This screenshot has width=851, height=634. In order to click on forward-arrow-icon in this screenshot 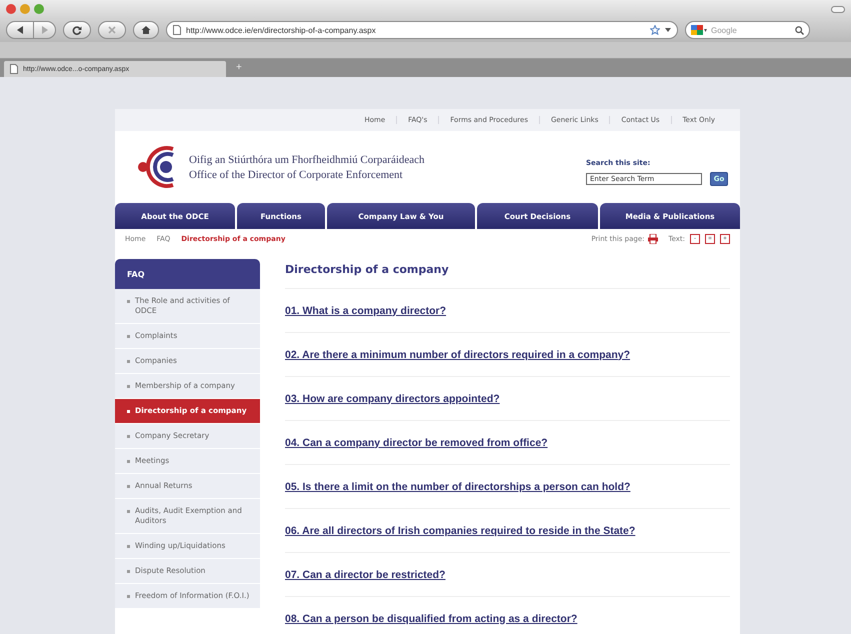, I will do `click(45, 30)`.